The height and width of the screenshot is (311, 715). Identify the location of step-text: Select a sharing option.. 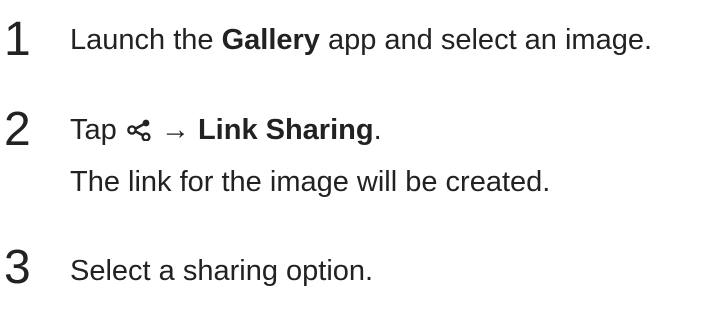
(222, 271).